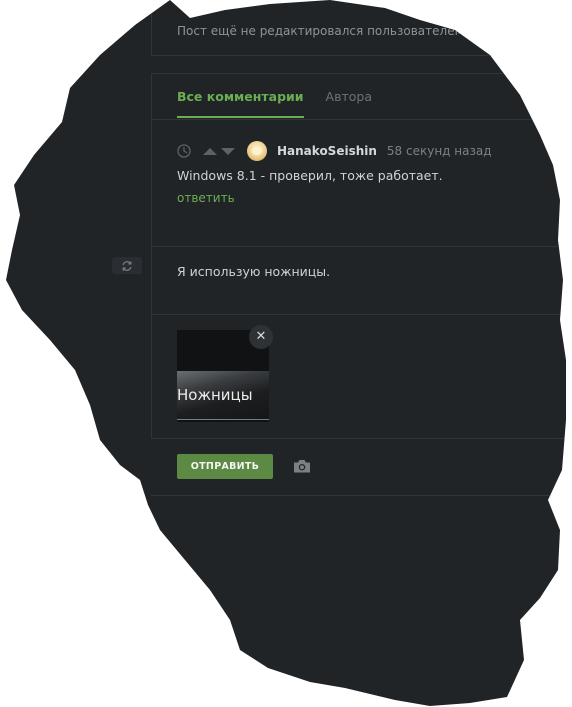  What do you see at coordinates (349, 103) in the screenshot?
I see `tab-author: Автора` at bounding box center [349, 103].